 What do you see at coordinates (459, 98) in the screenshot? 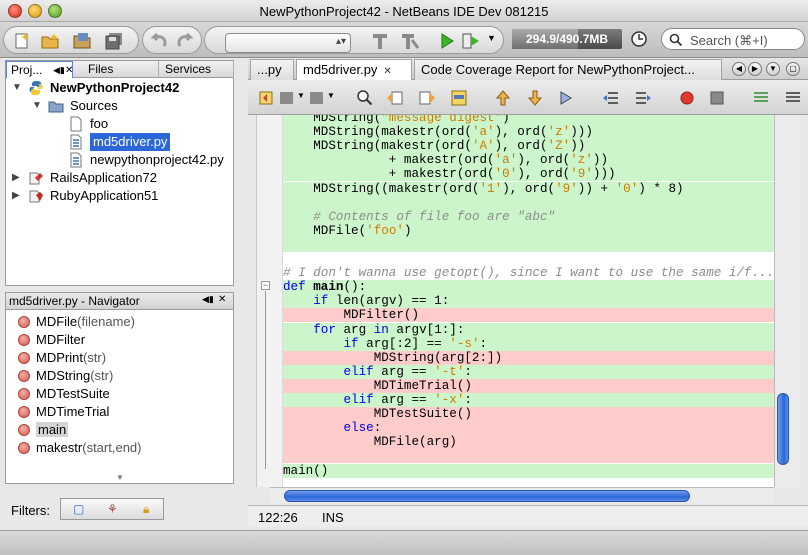
I see `toggle-highlight-icon` at bounding box center [459, 98].